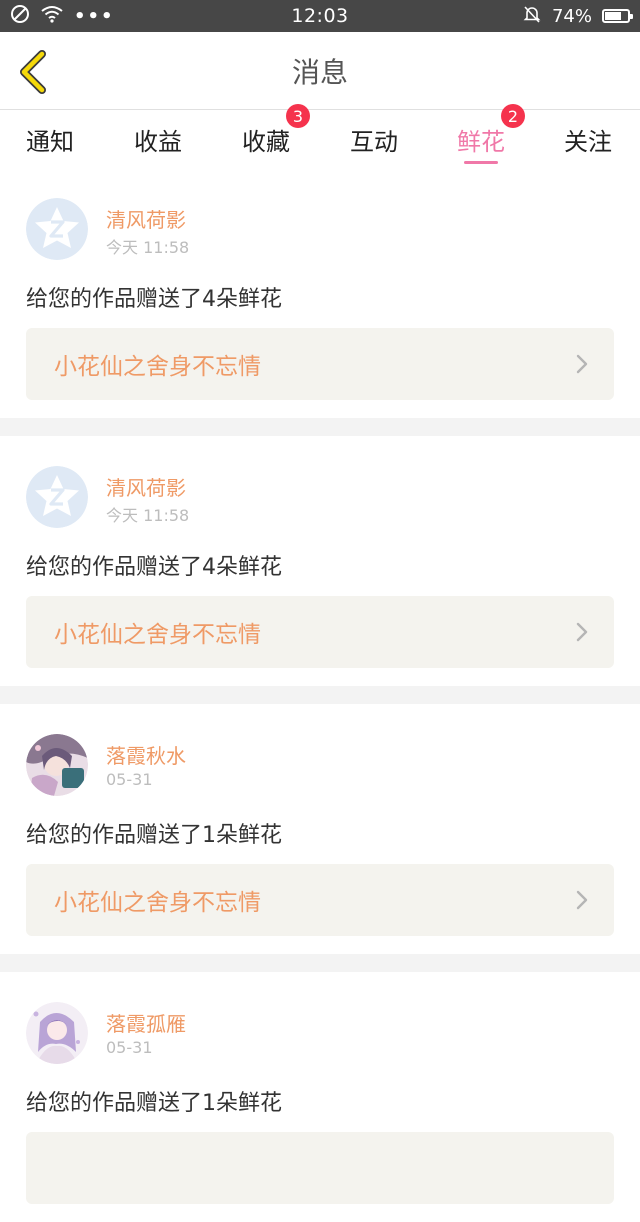 This screenshot has width=640, height=1222. Describe the element at coordinates (266, 142) in the screenshot. I see `tab-label: 收藏` at that location.